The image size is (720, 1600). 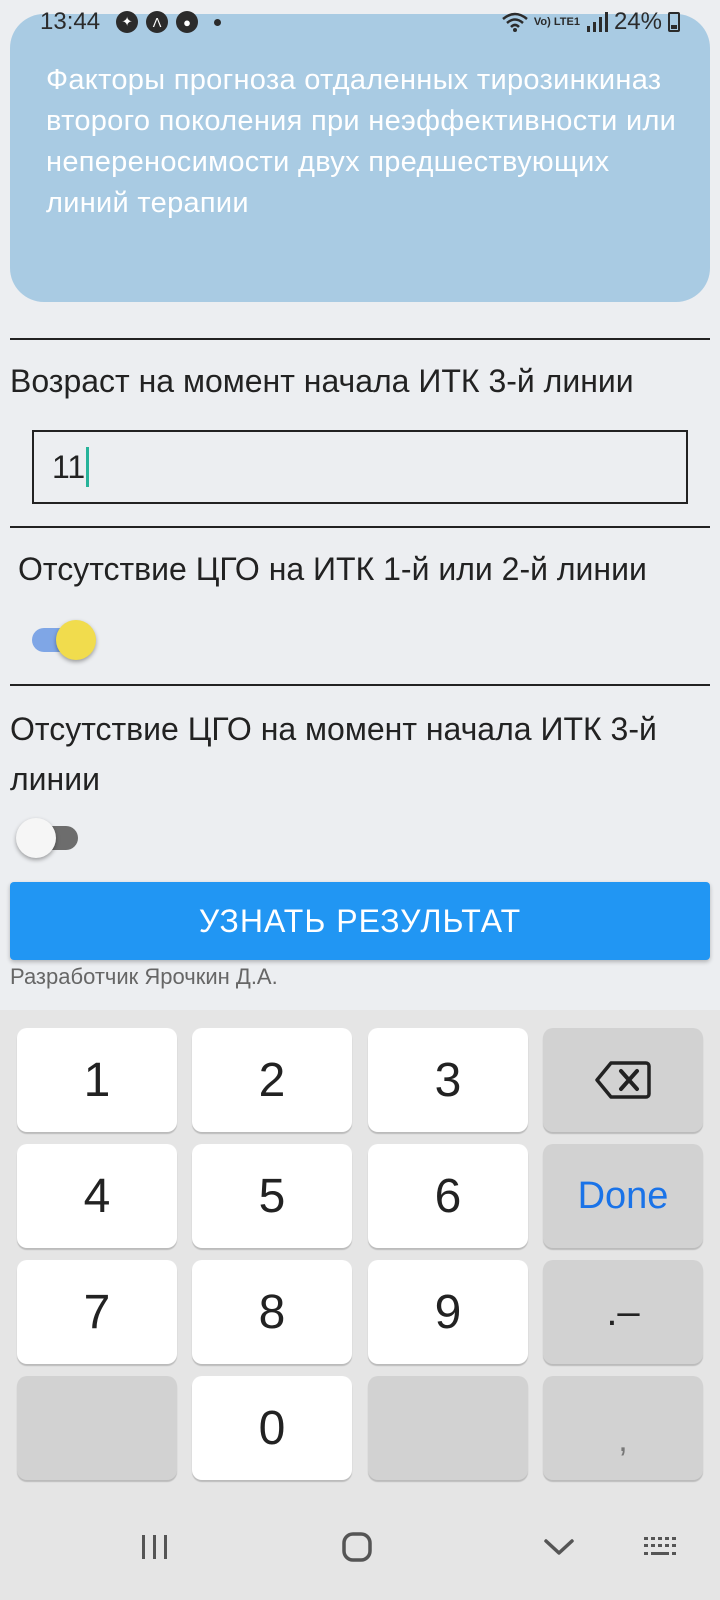 I want to click on key-8: 8, so click(x=272, y=1312).